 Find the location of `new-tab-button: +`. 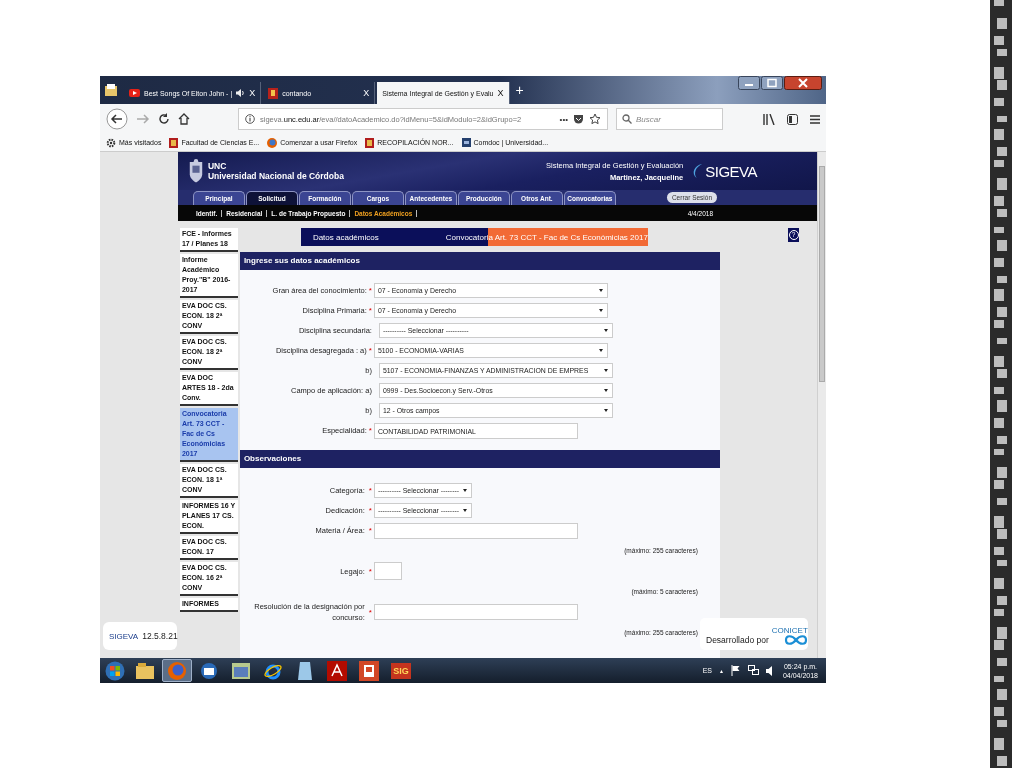

new-tab-button: + is located at coordinates (519, 90).